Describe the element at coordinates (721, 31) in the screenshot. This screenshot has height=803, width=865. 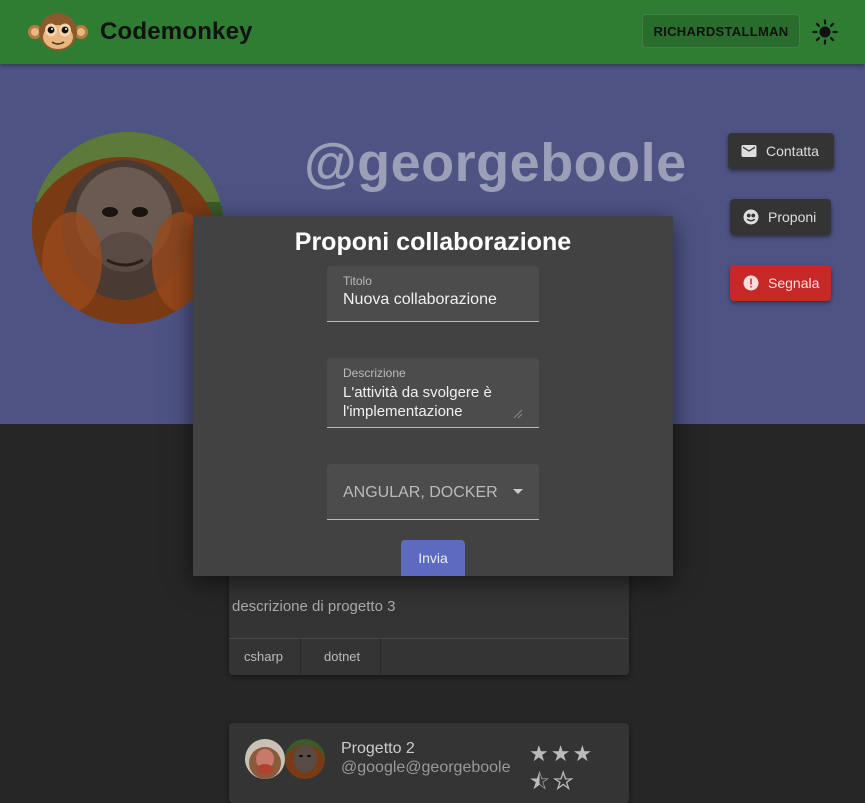
I see `user-account-button: RICHARDSTALLMAN` at that location.